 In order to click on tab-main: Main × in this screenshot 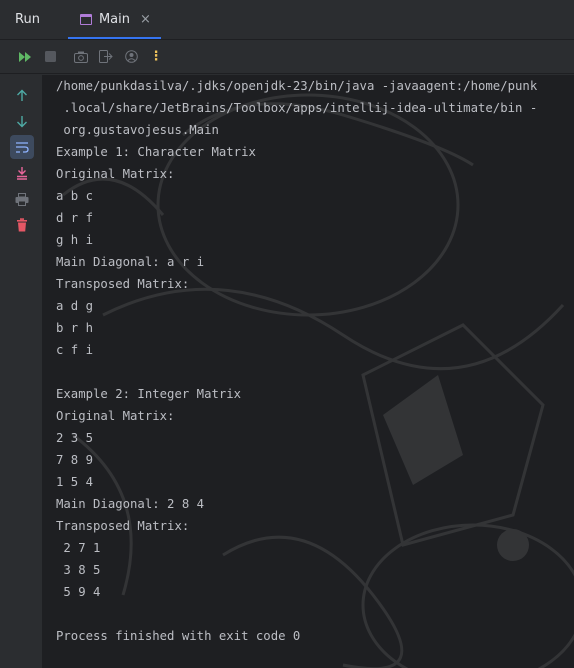, I will do `click(114, 19)`.